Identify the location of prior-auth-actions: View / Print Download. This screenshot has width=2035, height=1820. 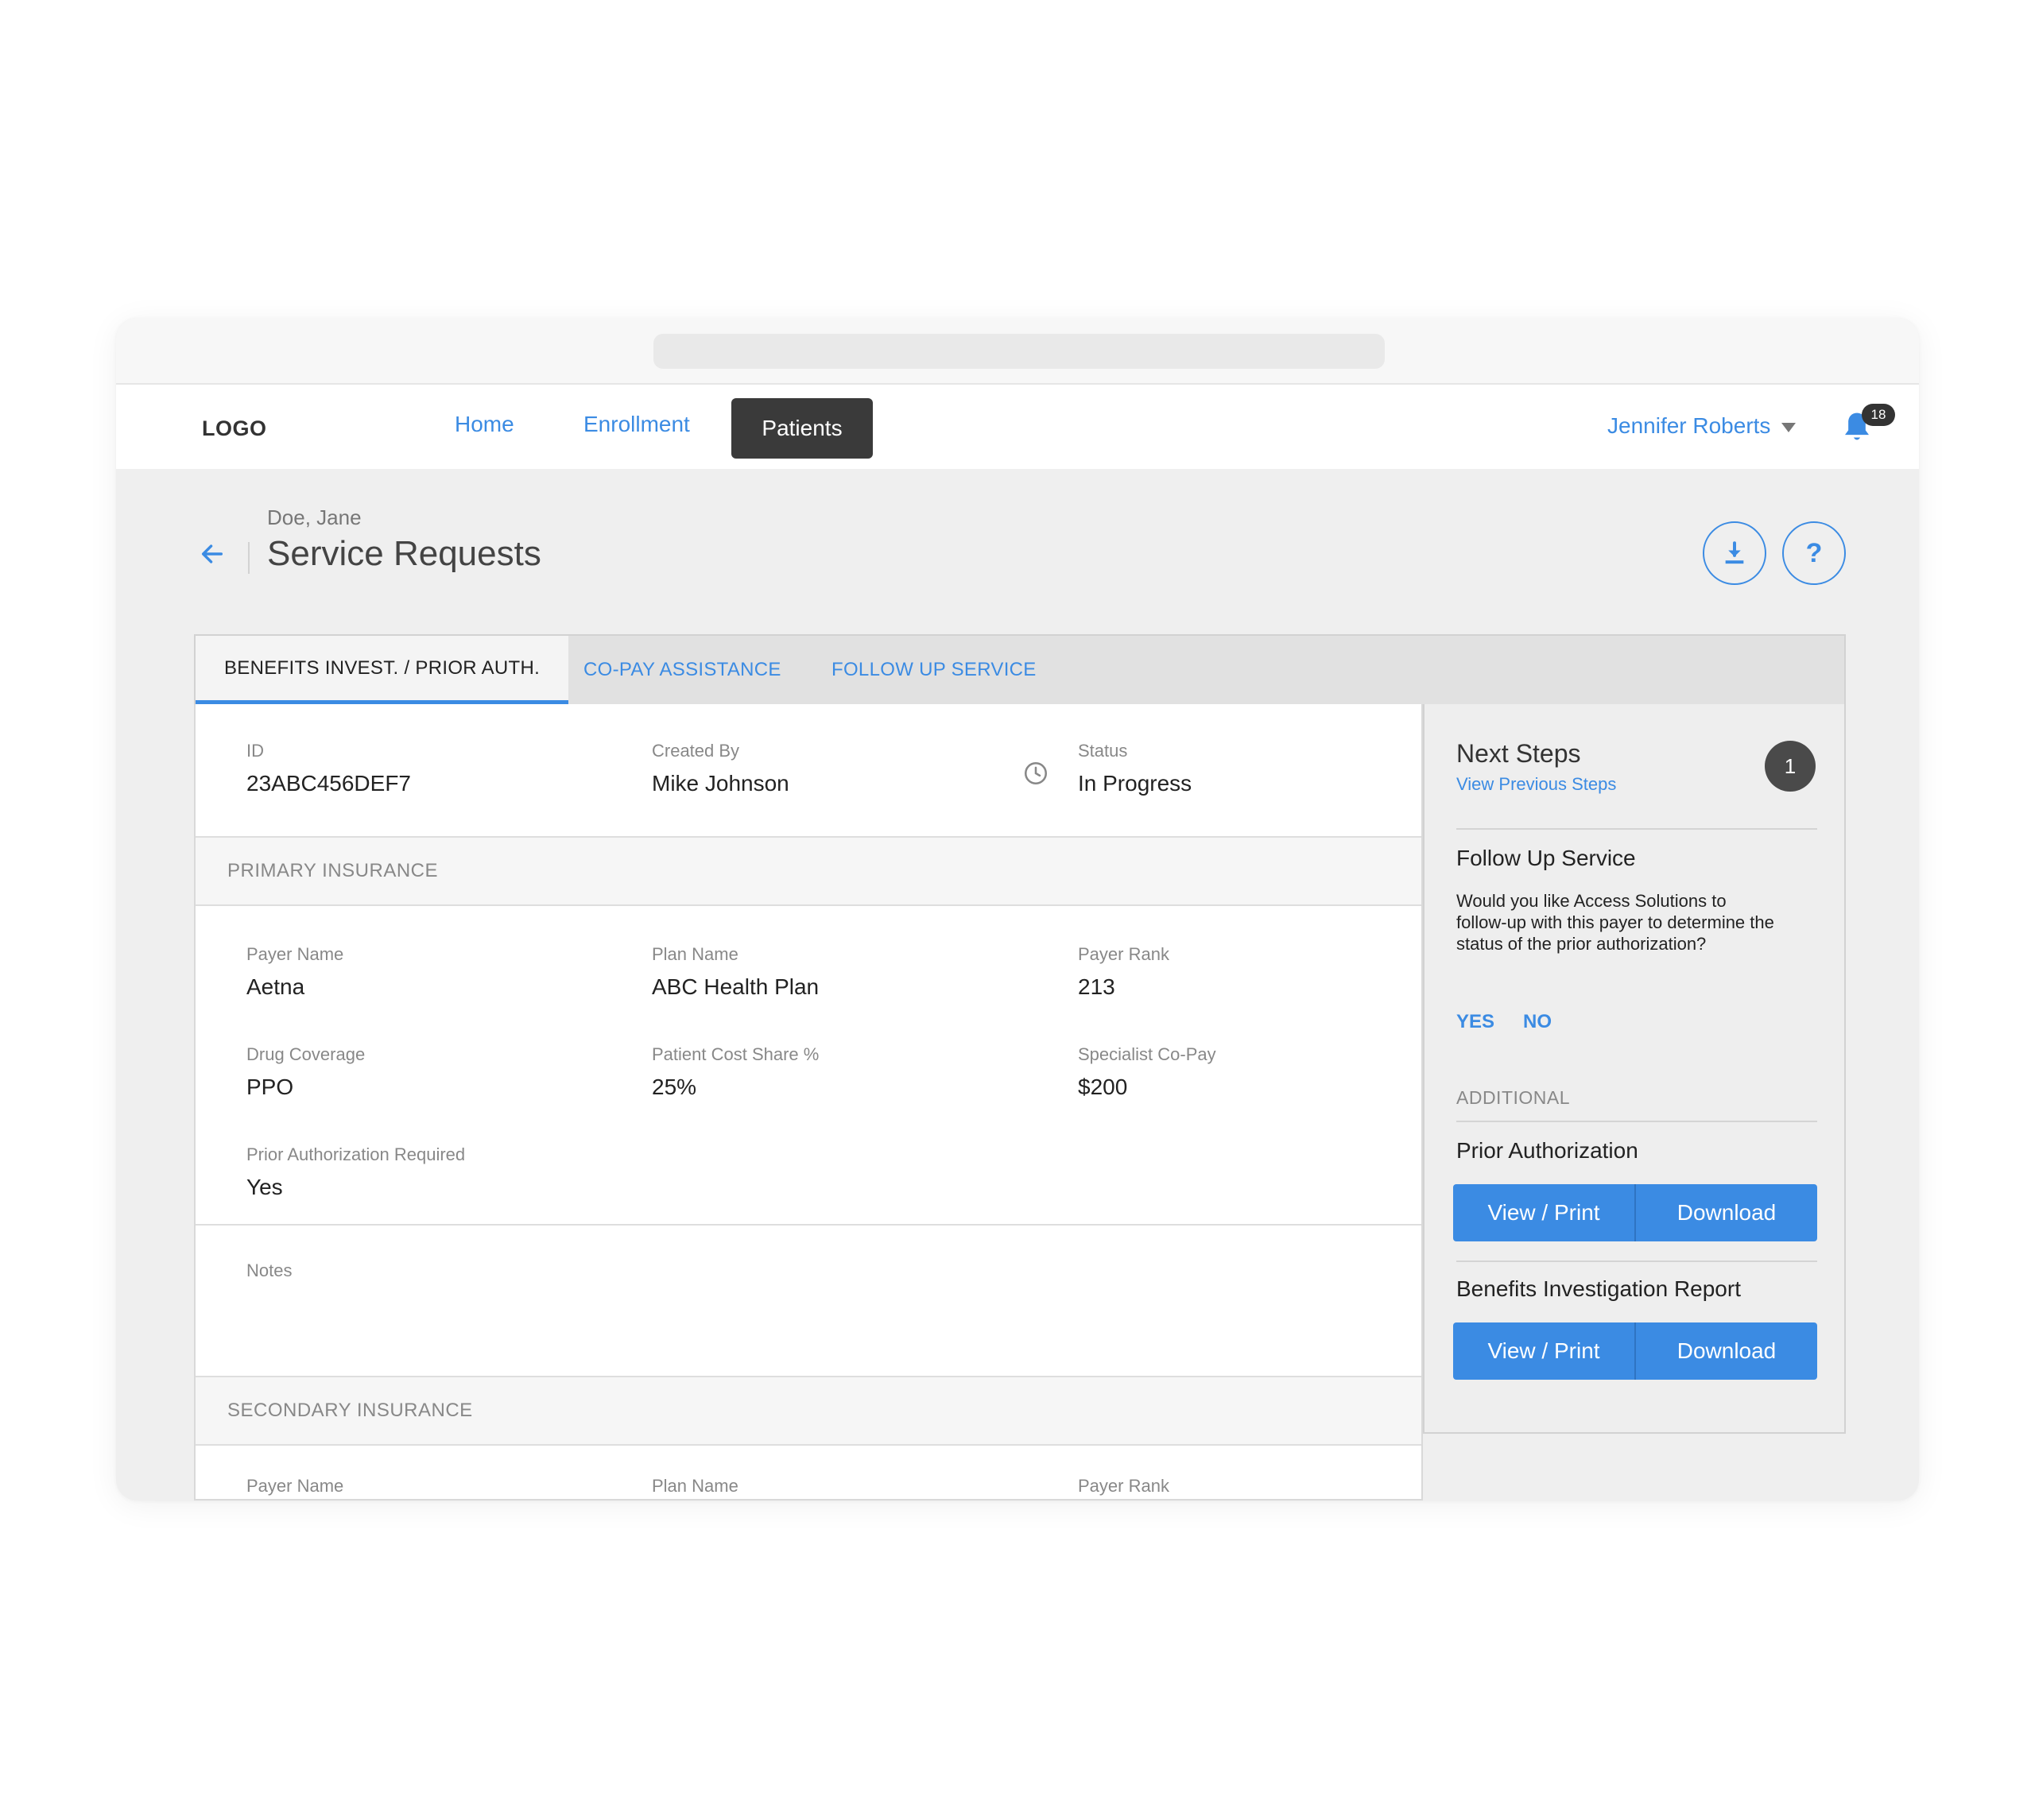
(1635, 1212).